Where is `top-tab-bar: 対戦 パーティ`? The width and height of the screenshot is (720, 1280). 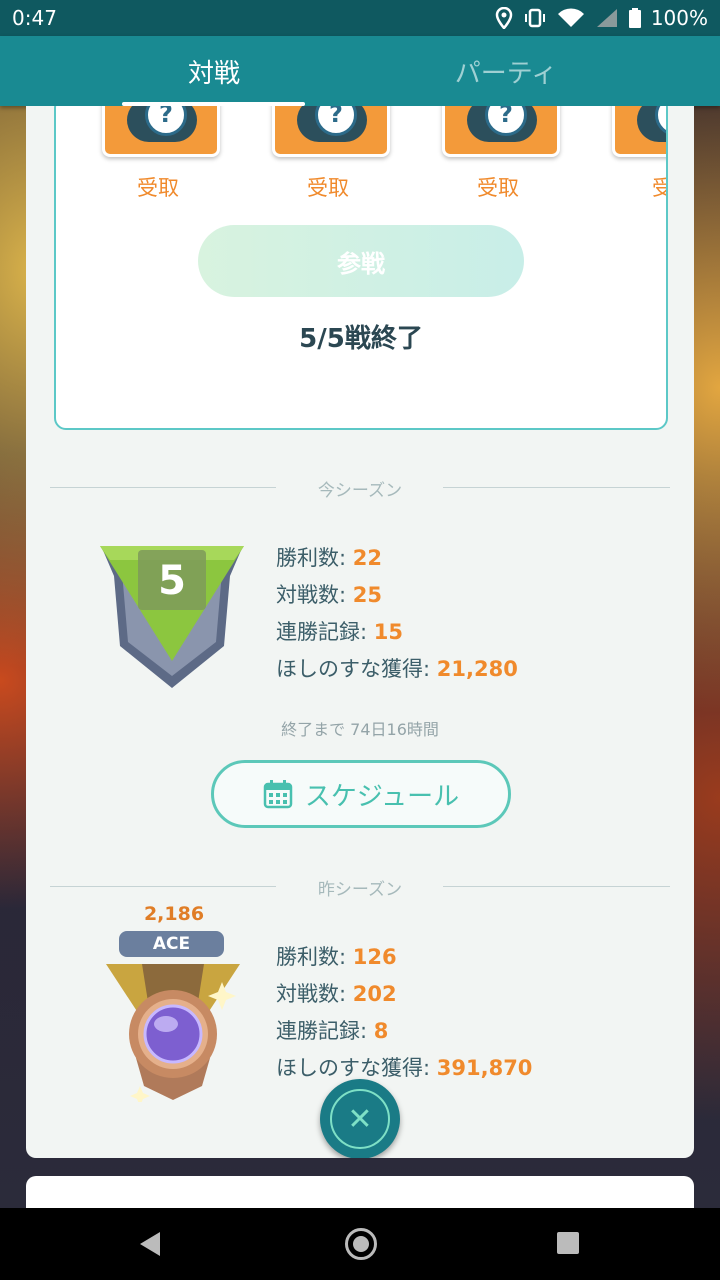 top-tab-bar: 対戦 パーティ is located at coordinates (360, 71).